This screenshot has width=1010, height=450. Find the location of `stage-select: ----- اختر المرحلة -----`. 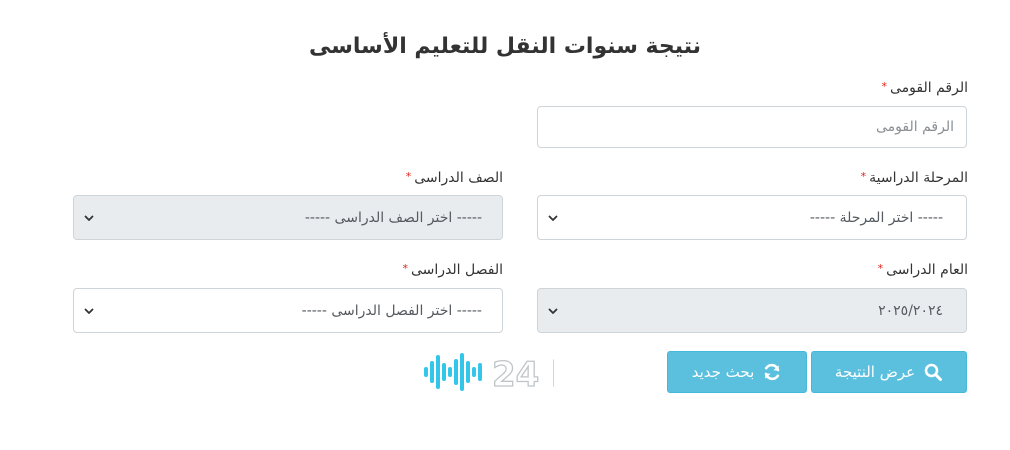

stage-select: ----- اختر المرحلة ----- is located at coordinates (752, 217).